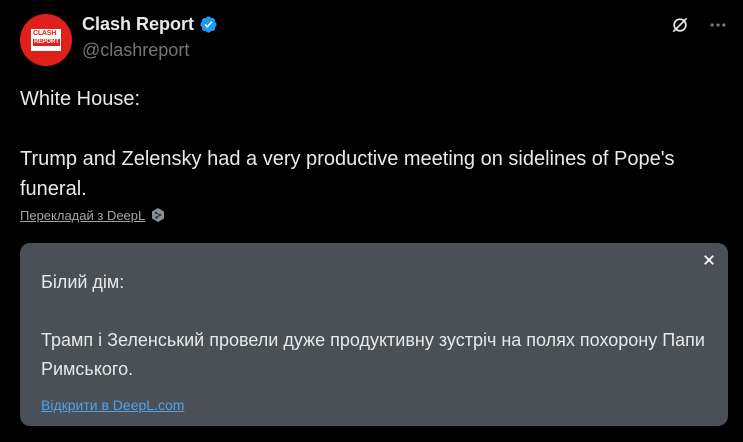 The width and height of the screenshot is (743, 442). Describe the element at coordinates (138, 24) in the screenshot. I see `author-display-name: Clash Report` at that location.